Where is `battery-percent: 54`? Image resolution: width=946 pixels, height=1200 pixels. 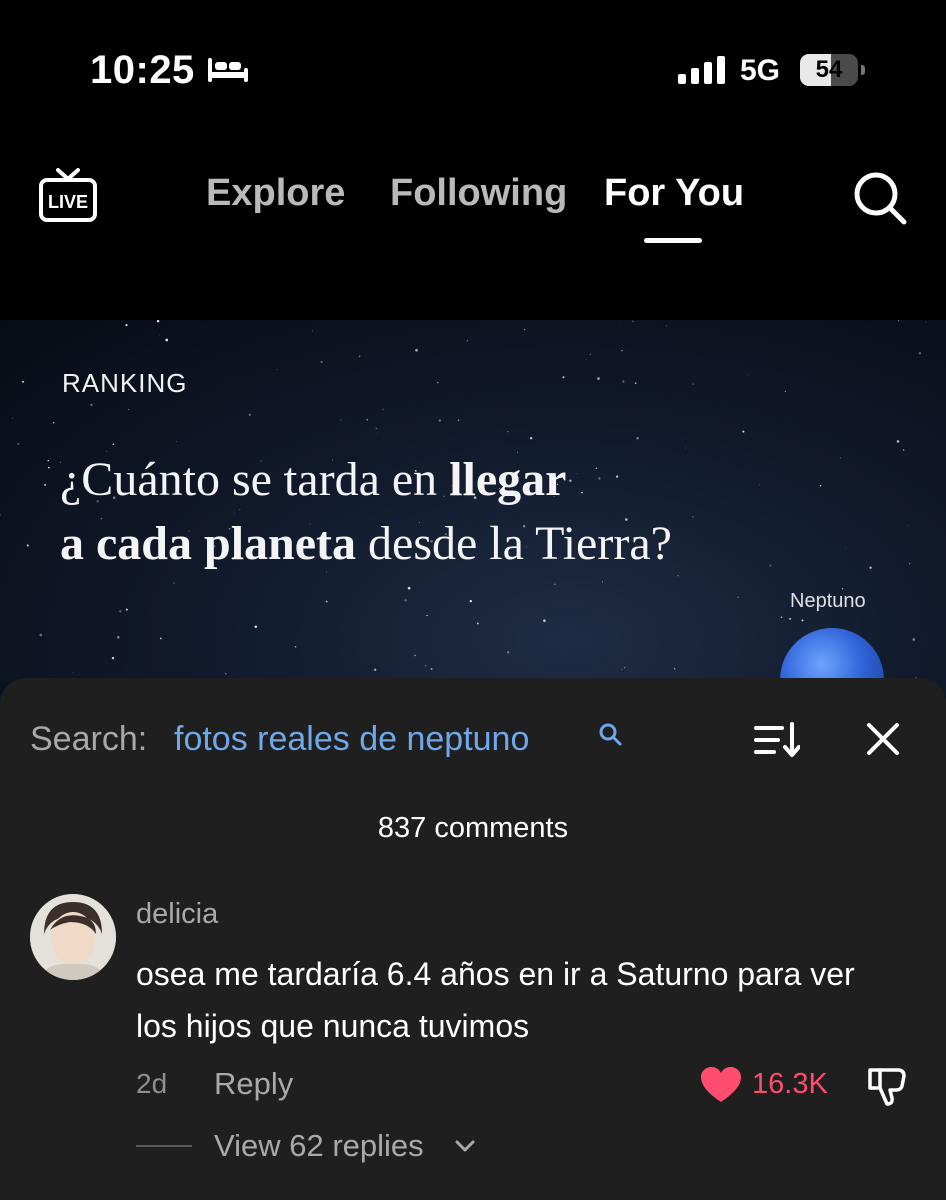 battery-percent: 54 is located at coordinates (829, 69).